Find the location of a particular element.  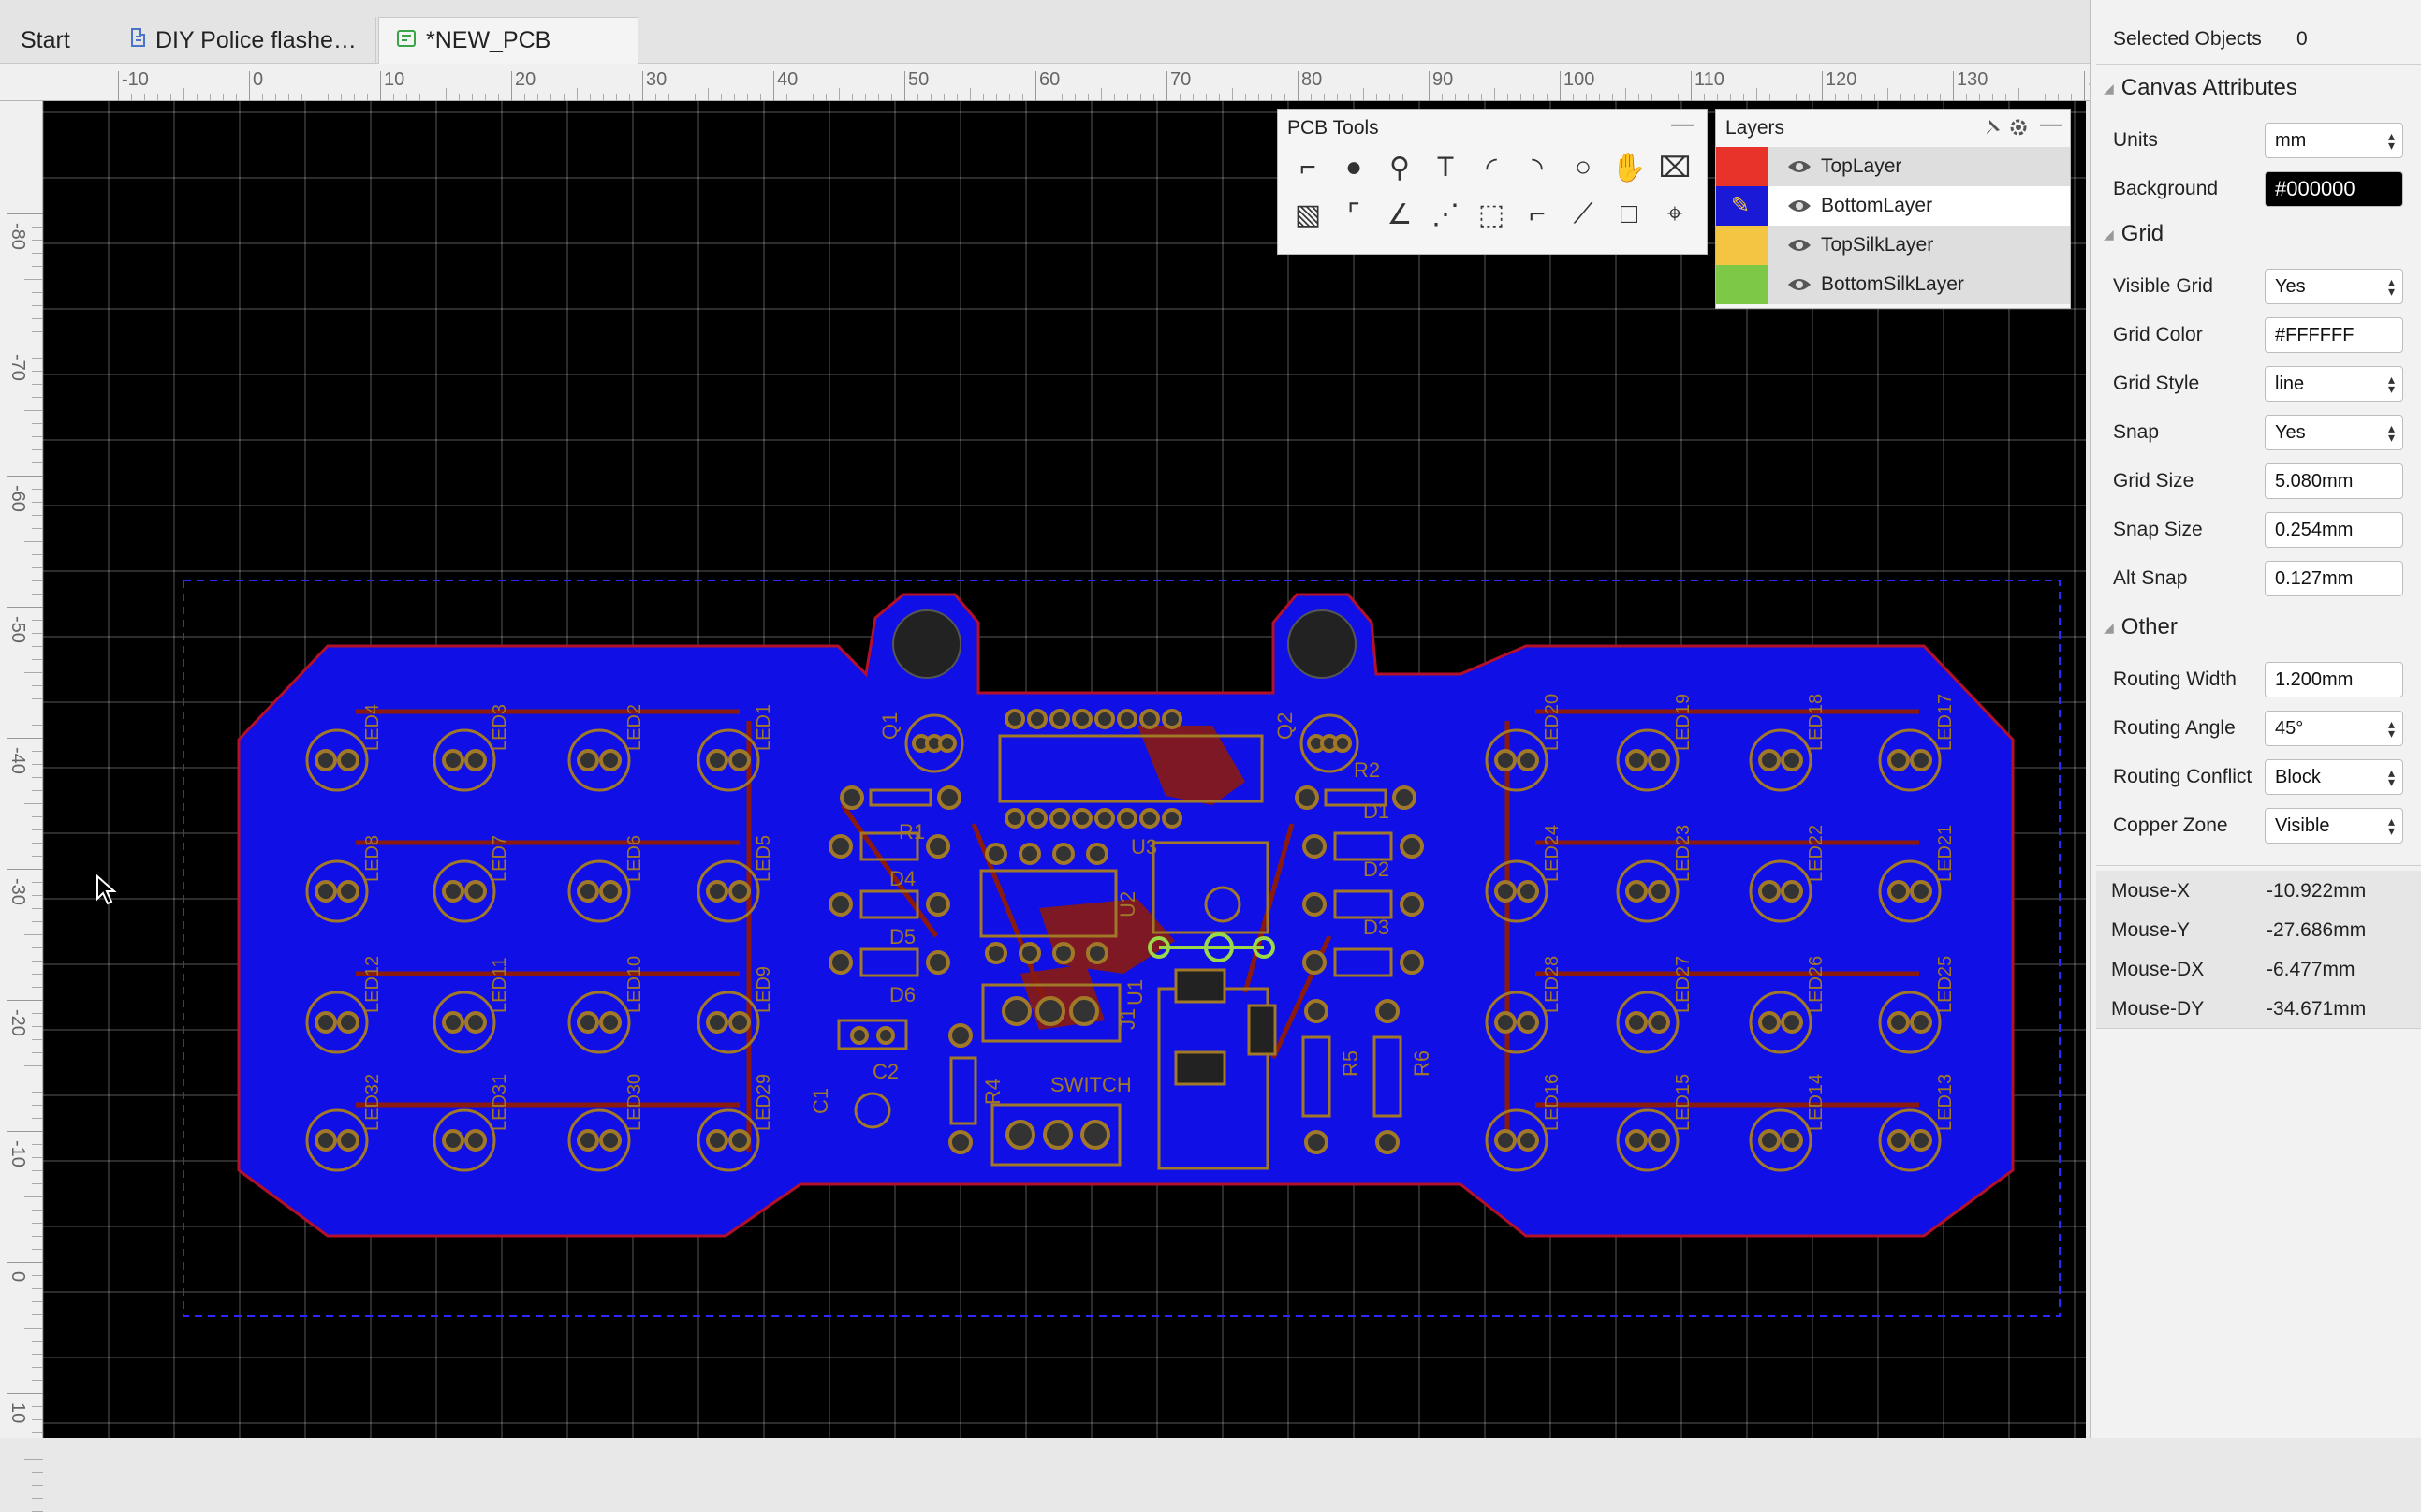

canvas-origin-icon: ⌖ is located at coordinates (1675, 214).